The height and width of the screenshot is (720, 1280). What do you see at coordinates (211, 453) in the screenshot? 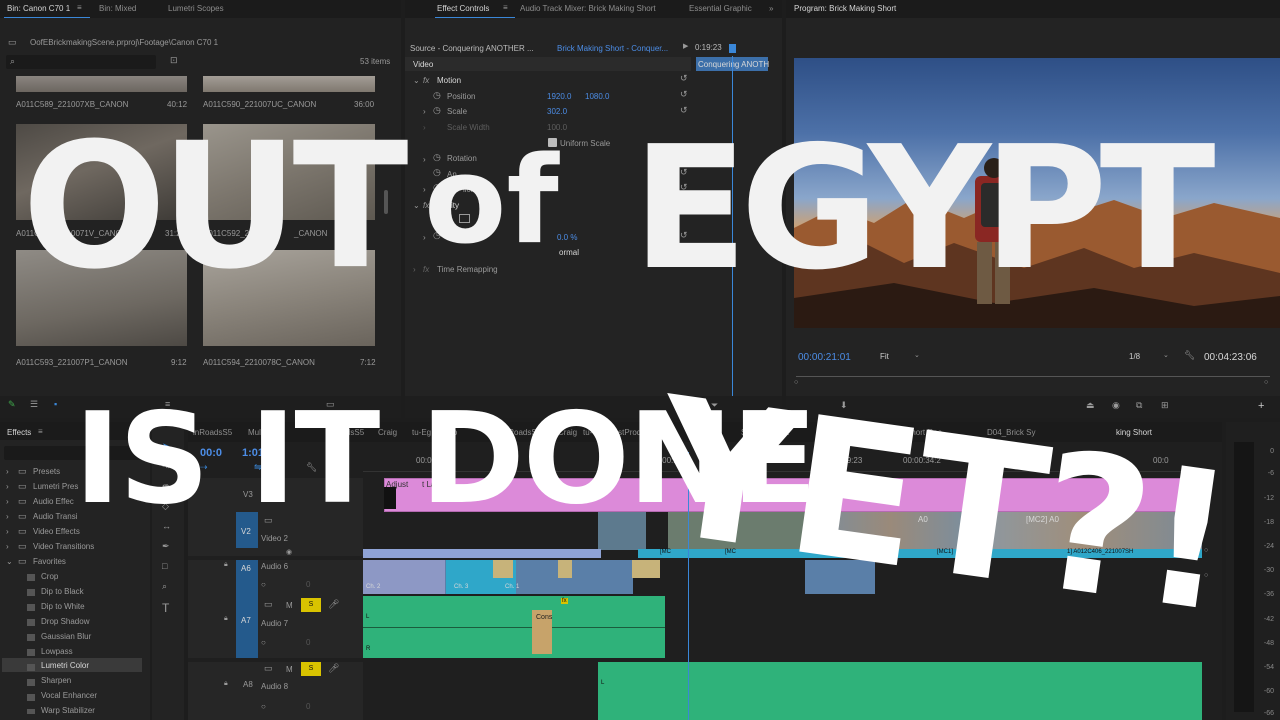
I see `timeline-timecode: 00:0` at bounding box center [211, 453].